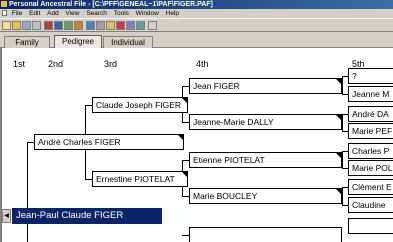 The image size is (393, 242). I want to click on search-icon, so click(100, 25).